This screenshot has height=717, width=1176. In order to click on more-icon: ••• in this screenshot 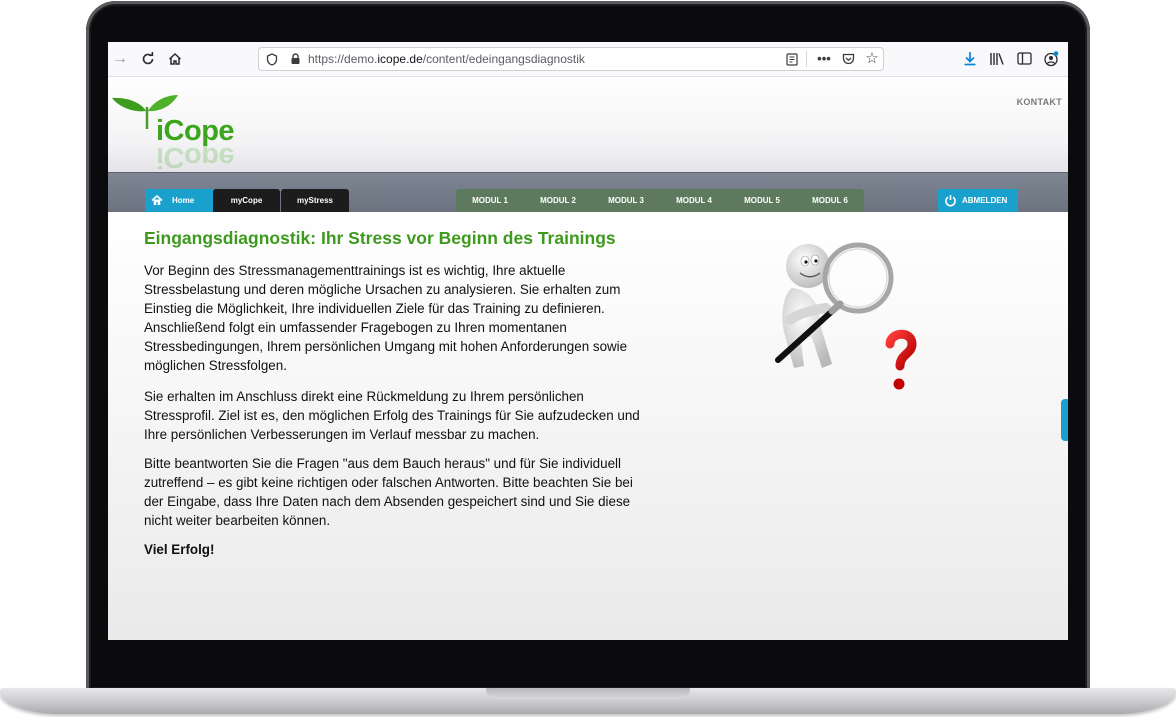, I will do `click(824, 59)`.